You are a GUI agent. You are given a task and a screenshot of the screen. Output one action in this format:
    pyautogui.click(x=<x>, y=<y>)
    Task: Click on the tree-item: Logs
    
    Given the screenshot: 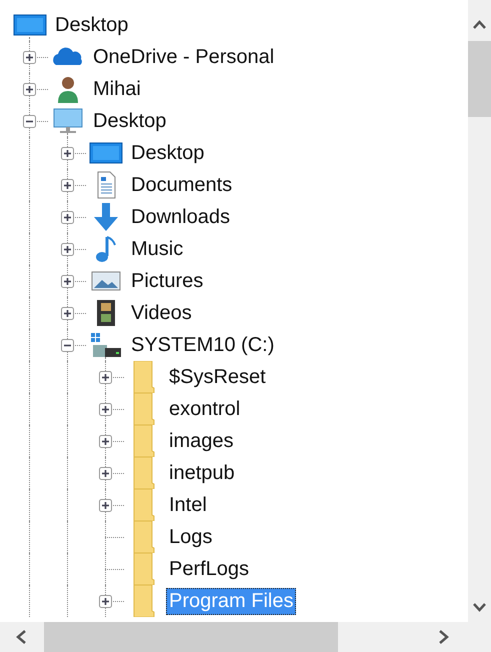 What is the action you would take?
    pyautogui.click(x=191, y=537)
    